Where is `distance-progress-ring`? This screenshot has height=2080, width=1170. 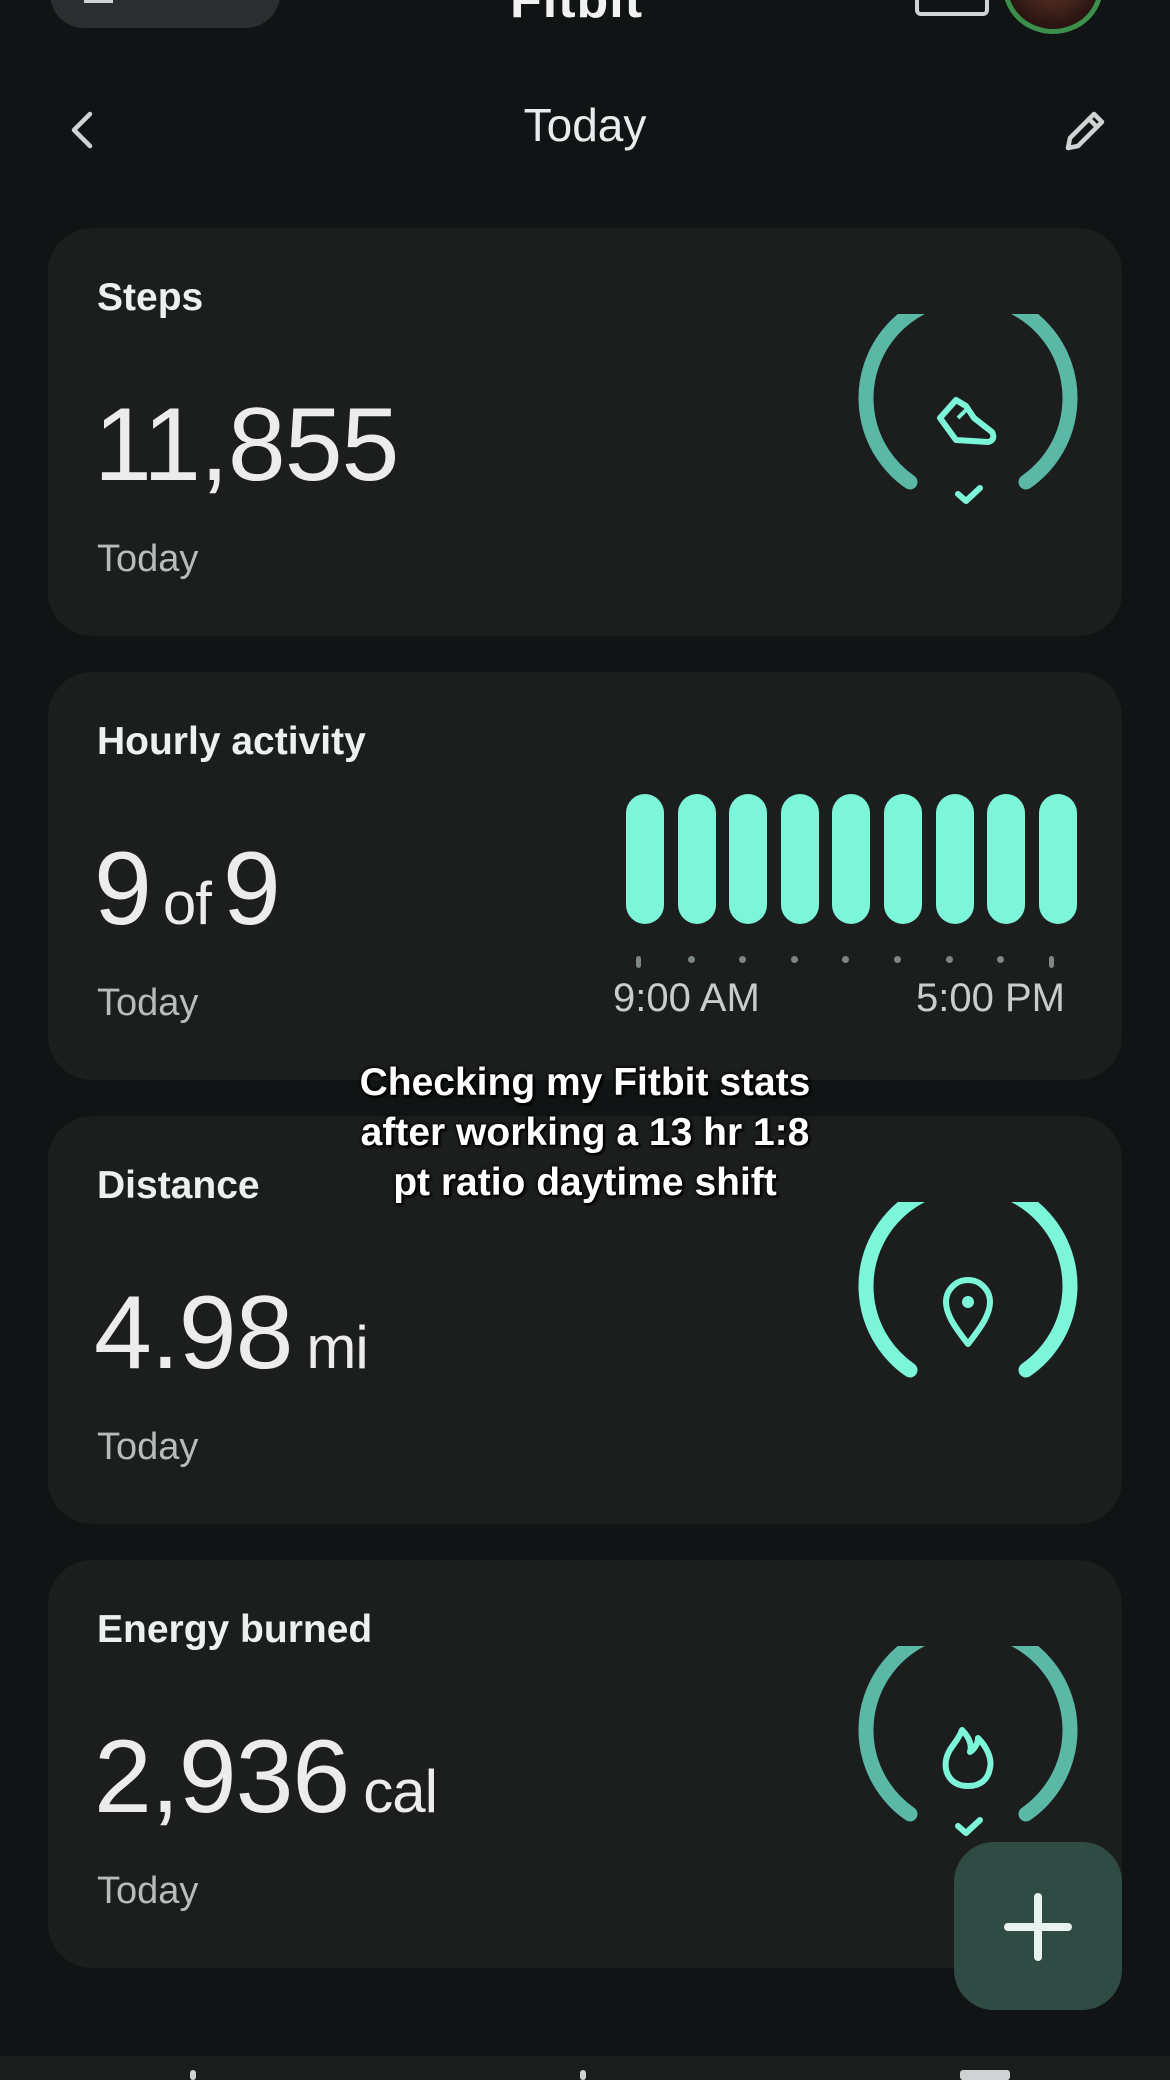
distance-progress-ring is located at coordinates (968, 1290).